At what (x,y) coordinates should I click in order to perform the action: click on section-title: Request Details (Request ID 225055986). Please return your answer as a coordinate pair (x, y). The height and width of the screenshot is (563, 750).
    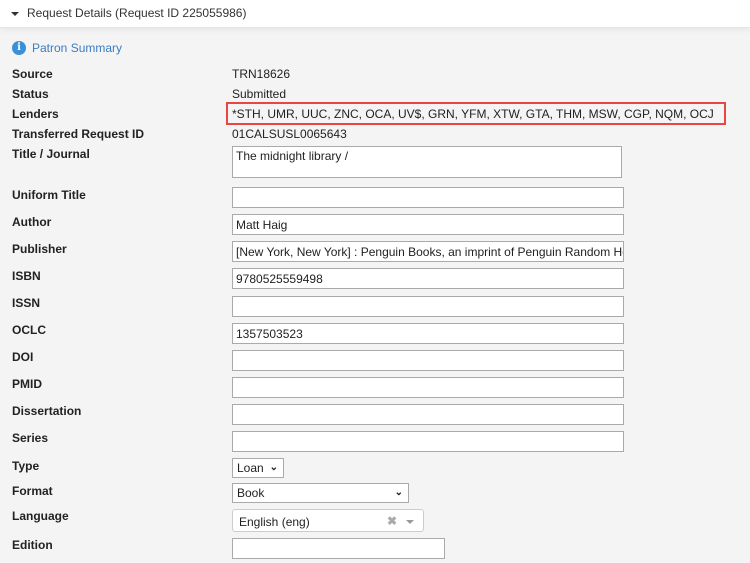
    Looking at the image, I should click on (137, 13).